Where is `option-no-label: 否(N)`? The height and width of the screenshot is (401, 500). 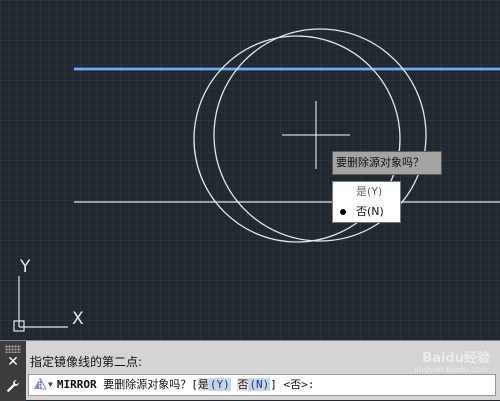 option-no-label: 否(N) is located at coordinates (370, 211).